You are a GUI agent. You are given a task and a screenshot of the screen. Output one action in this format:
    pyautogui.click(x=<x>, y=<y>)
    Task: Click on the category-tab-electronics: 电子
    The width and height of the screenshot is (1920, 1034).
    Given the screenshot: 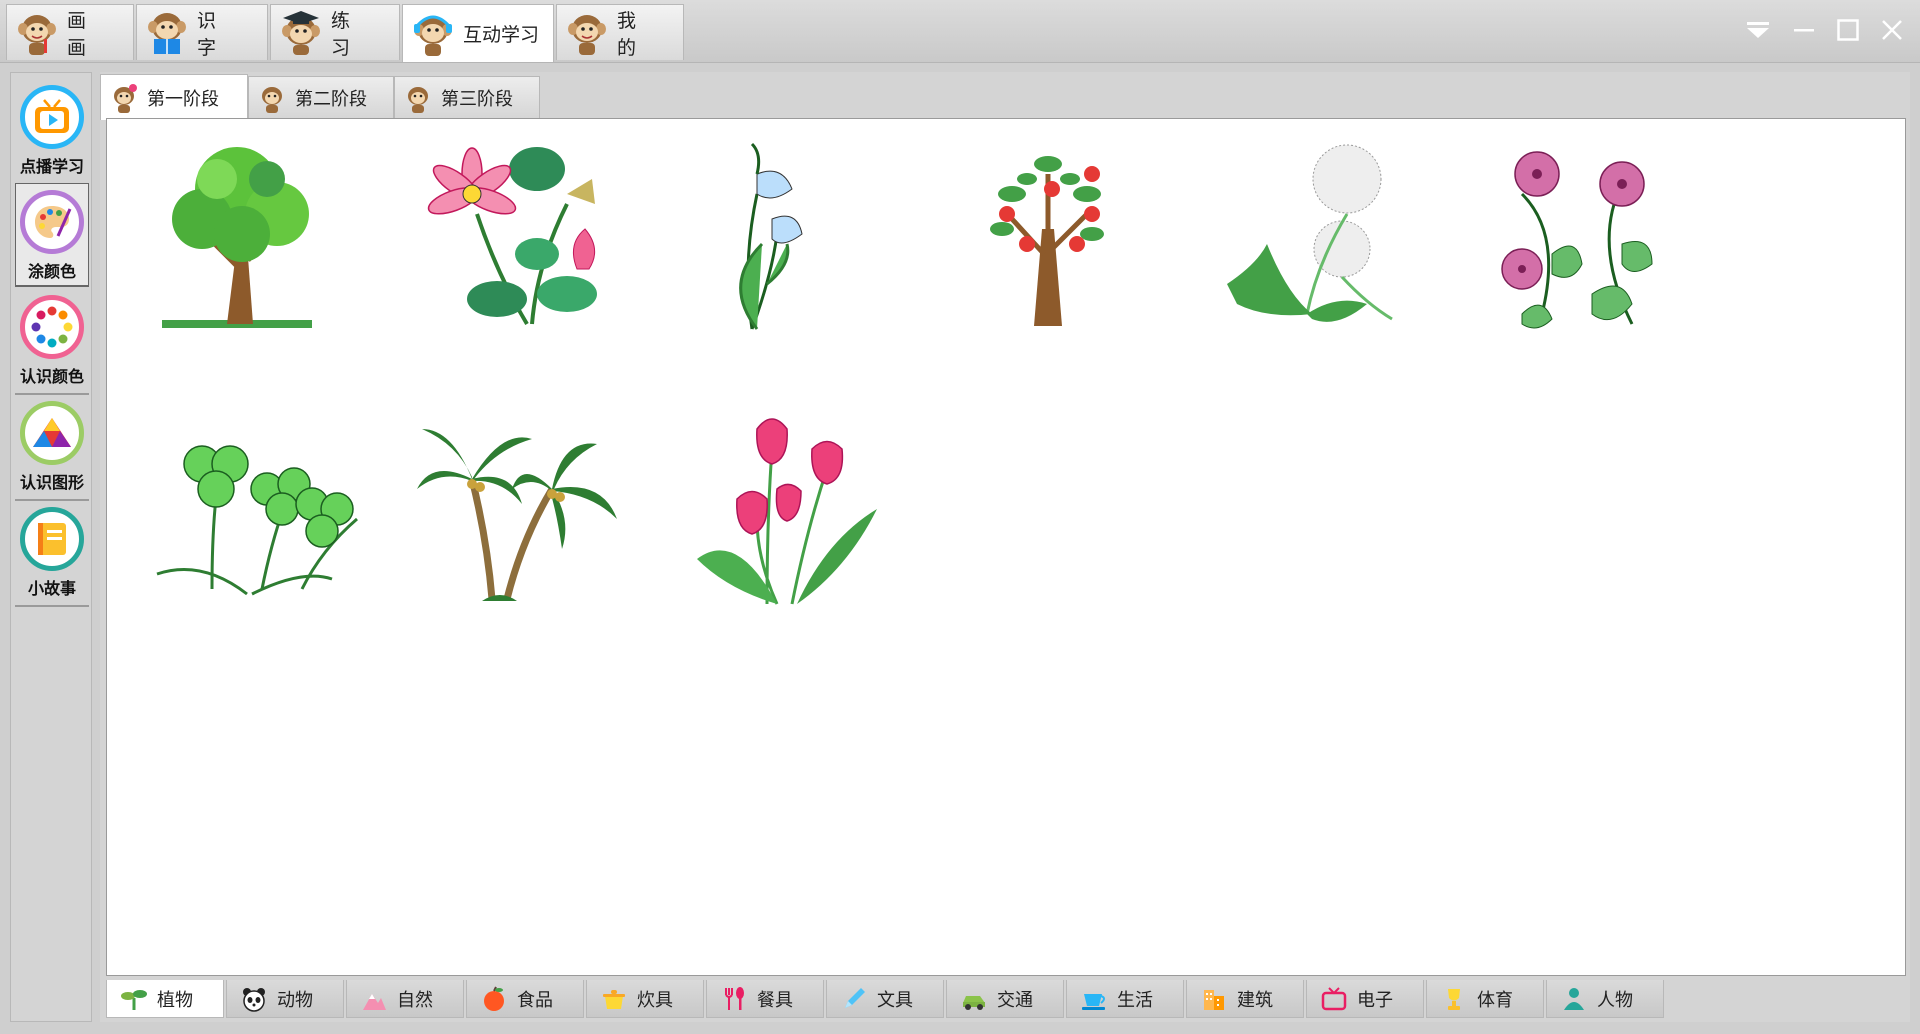 What is the action you would take?
    pyautogui.click(x=1365, y=999)
    